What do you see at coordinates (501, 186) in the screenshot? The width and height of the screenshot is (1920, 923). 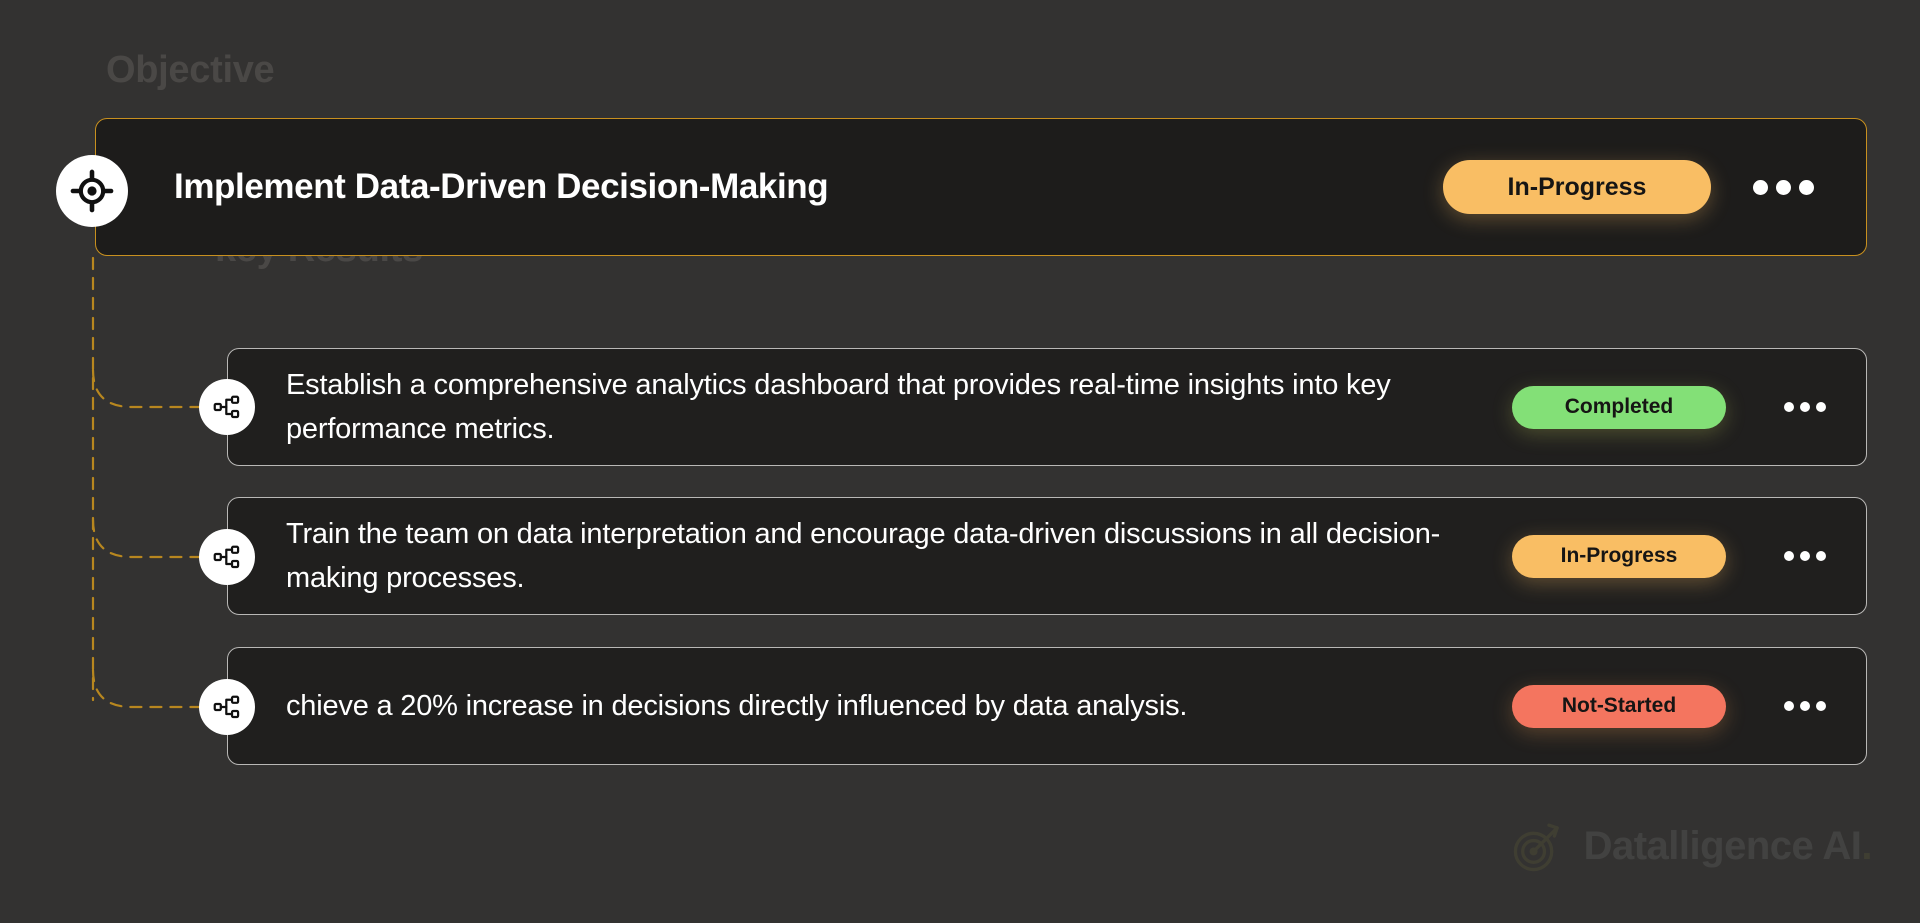 I see `objective-title: Implement Data-Driven Decision-Making` at bounding box center [501, 186].